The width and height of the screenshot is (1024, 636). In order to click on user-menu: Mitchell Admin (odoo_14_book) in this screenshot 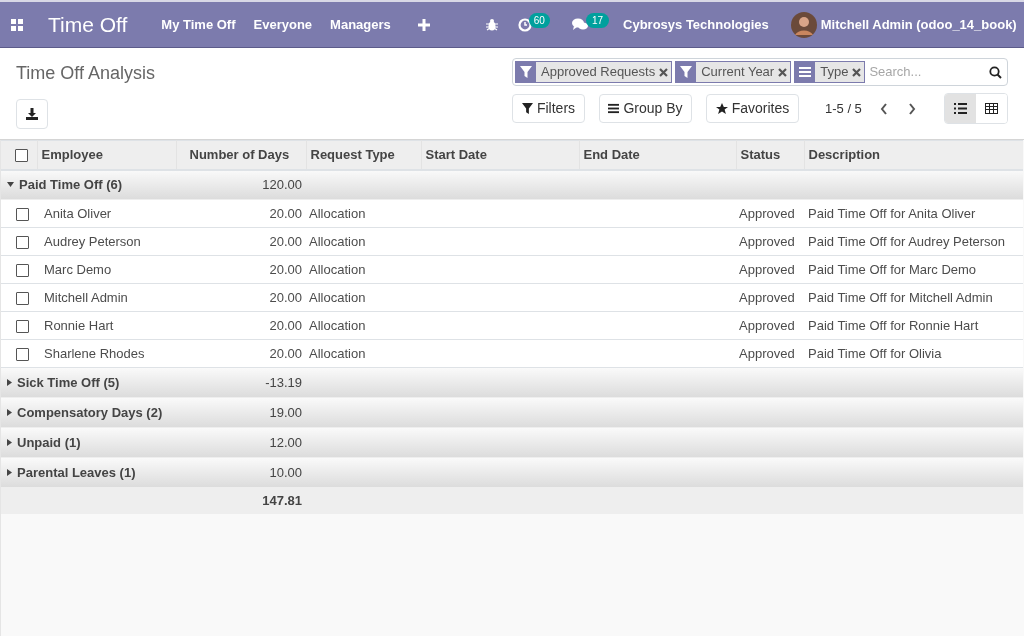, I will do `click(918, 24)`.